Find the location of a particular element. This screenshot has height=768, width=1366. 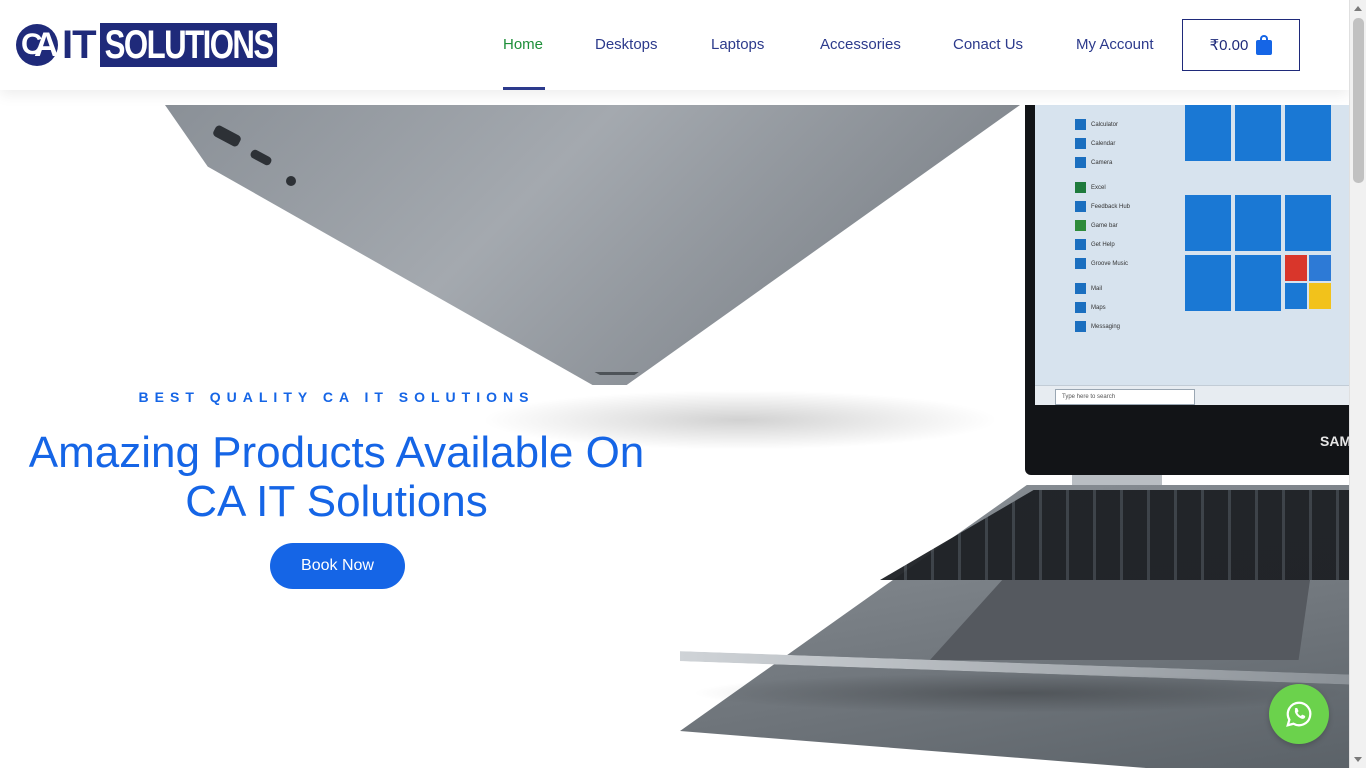

nav-laptops: Laptops is located at coordinates (737, 45).